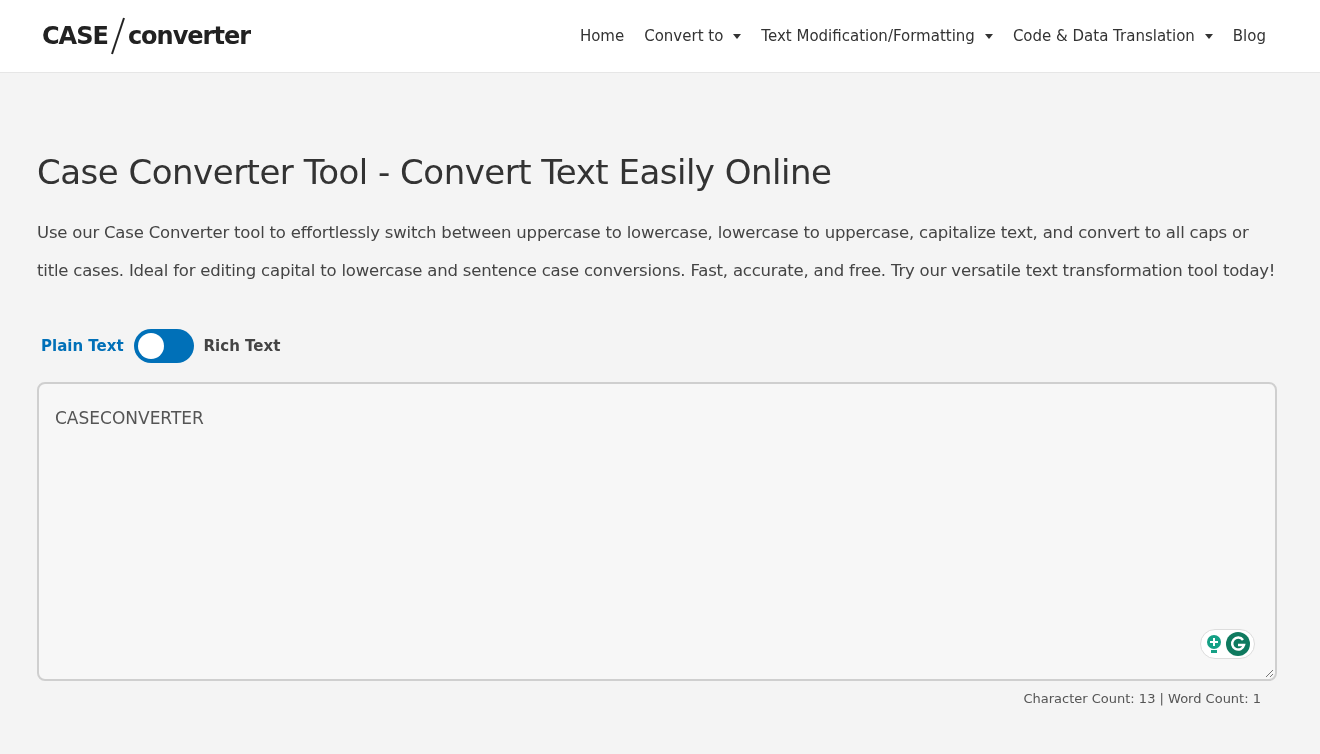 This screenshot has width=1320, height=754. I want to click on intro-paragraph: Use our Case Converter tool to effortlessly switch between uppercase to lowercase, lowercase to uppercase, capitalize text, and convert to all caps or title cases. Ideal for editing capital to lowercase and sentence case conversions. Fast, accurate, and free. Try our versatile text transformation tool today!, so click(657, 252).